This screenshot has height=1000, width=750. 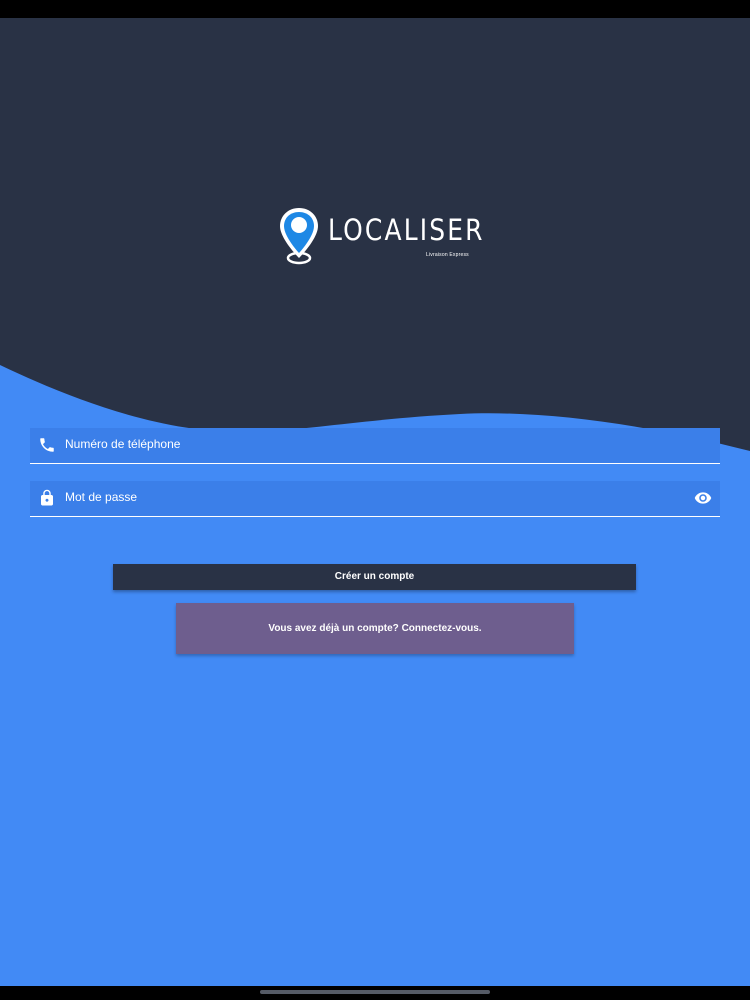 I want to click on password-field-label: Mot de passe, so click(x=101, y=497).